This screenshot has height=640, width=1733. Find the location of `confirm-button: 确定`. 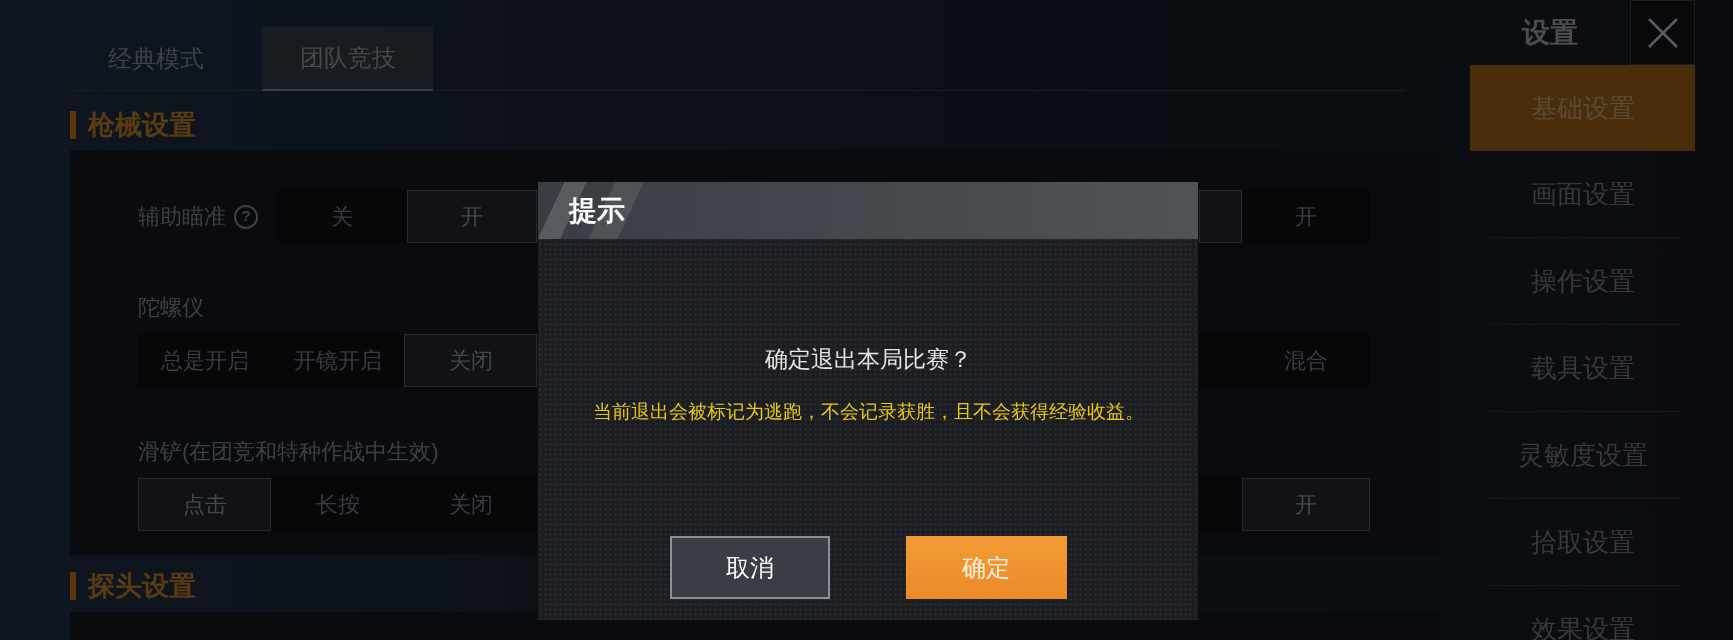

confirm-button: 确定 is located at coordinates (986, 567).